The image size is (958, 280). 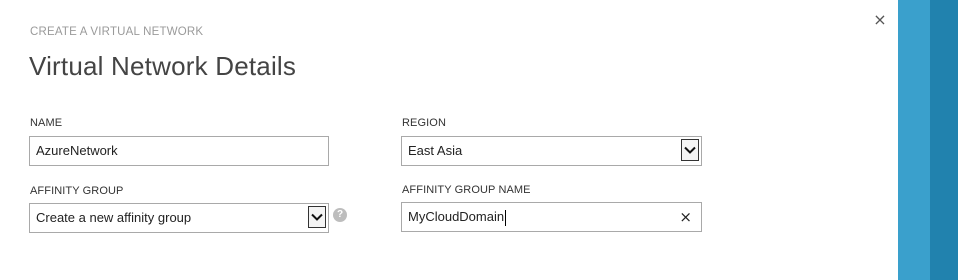 I want to click on side-panel-strip-dark, so click(x=944, y=140).